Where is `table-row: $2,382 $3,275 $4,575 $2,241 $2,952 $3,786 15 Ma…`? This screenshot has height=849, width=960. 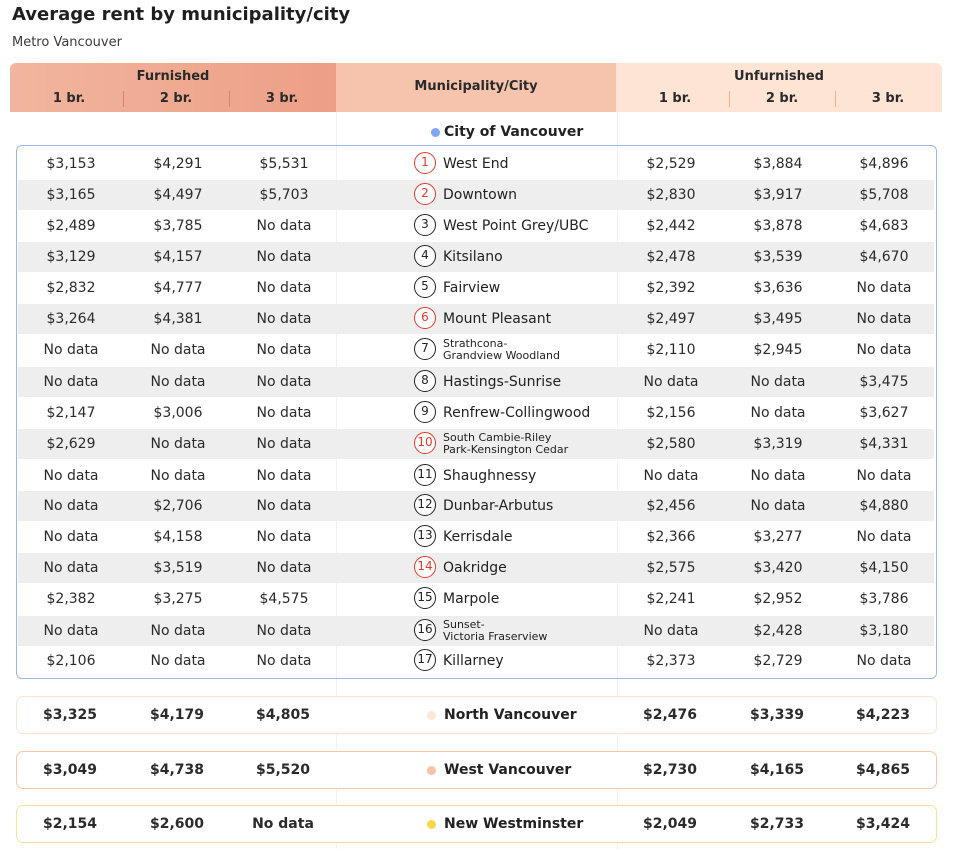
table-row: $2,382 $3,275 $4,575 $2,241 $2,952 $3,786 15 Ma… is located at coordinates (476, 599).